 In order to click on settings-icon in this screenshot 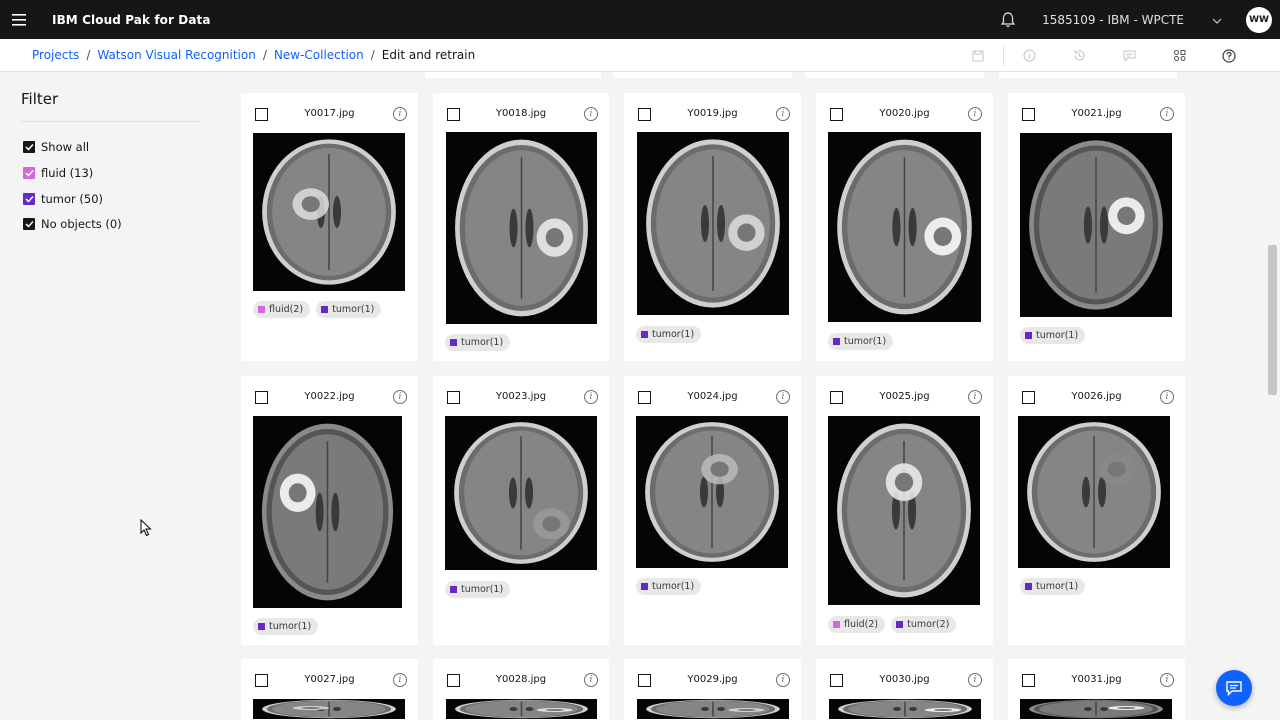, I will do `click(1179, 55)`.